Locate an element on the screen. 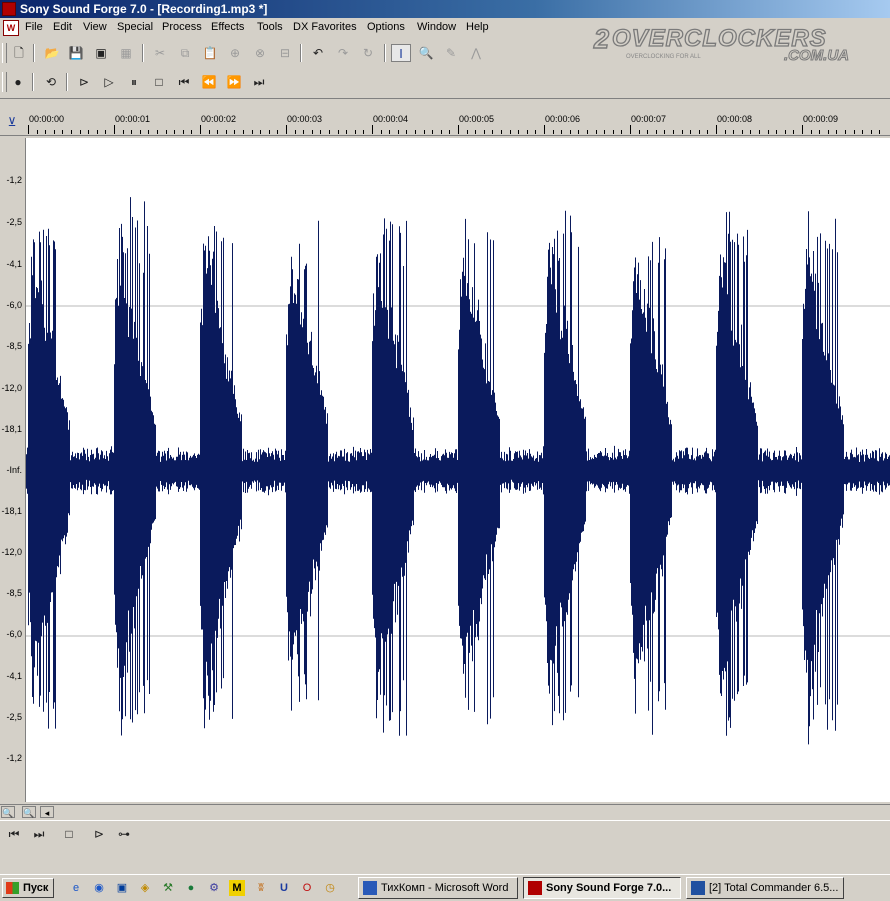  new-file-icon: 🗋 is located at coordinates (19, 53).